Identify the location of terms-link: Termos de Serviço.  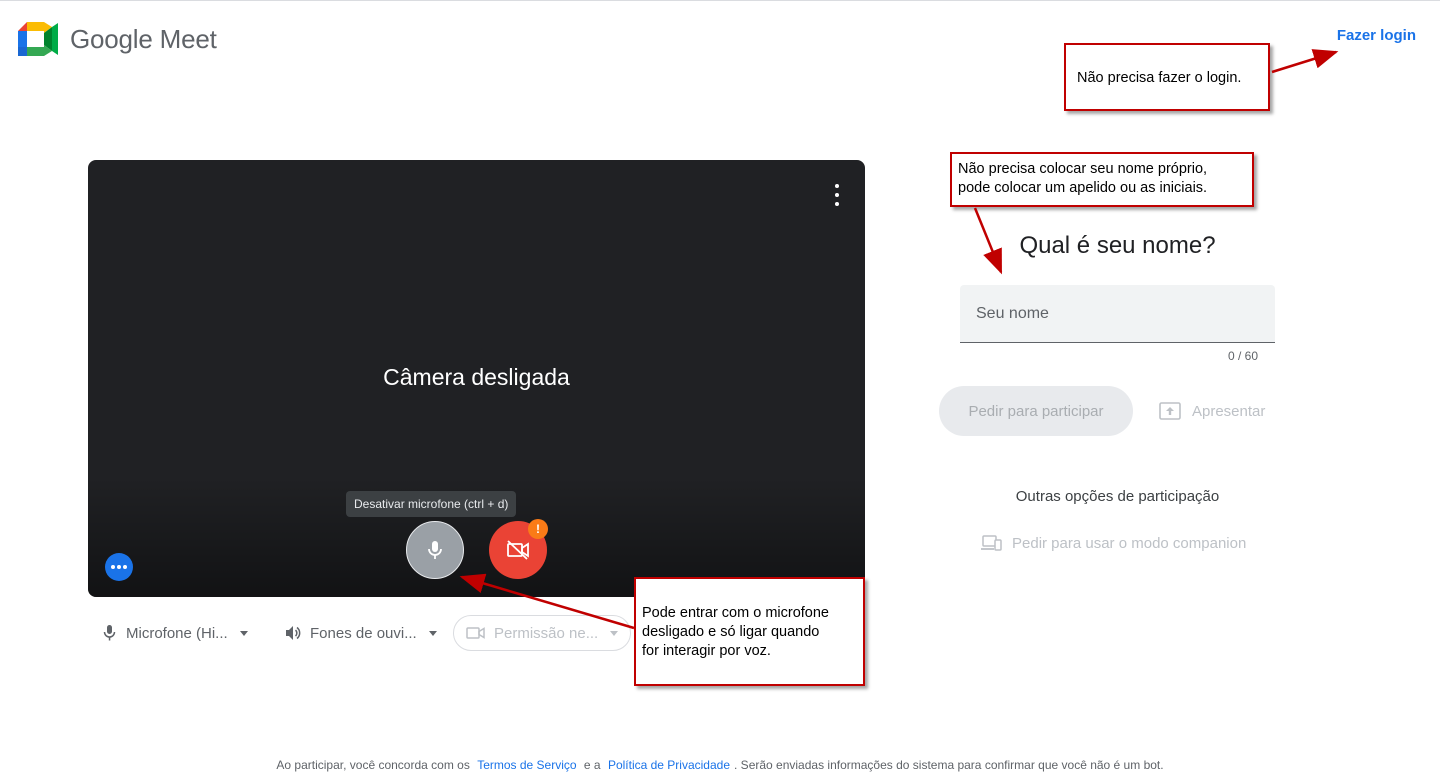
(526, 765).